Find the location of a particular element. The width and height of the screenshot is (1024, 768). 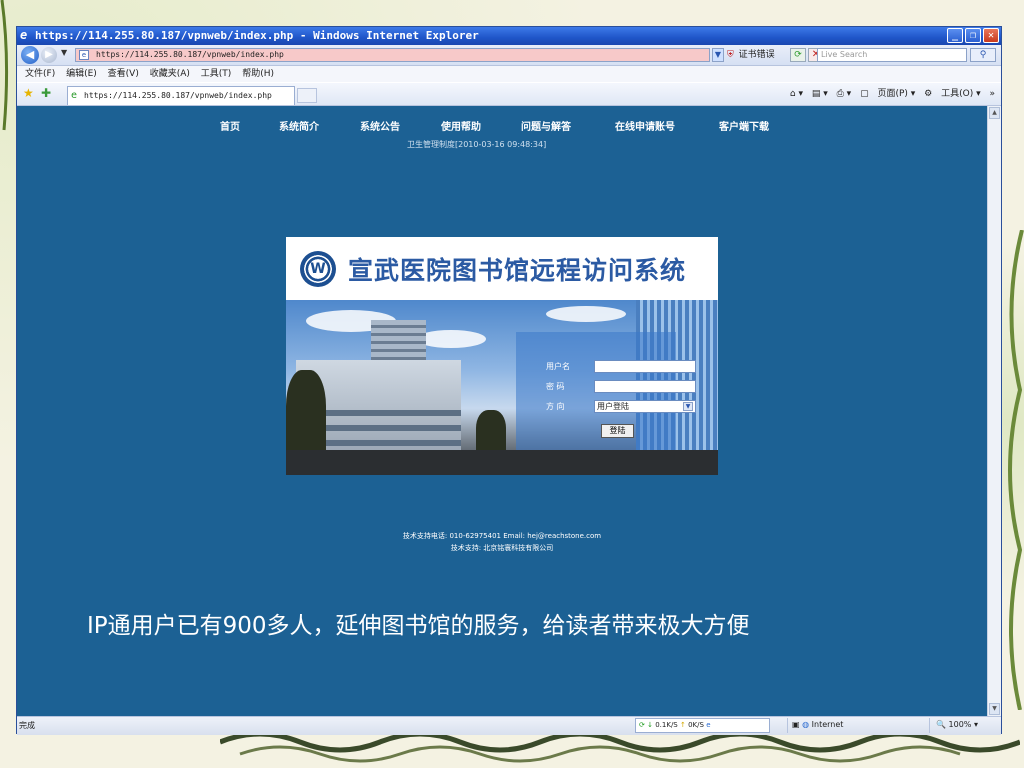

download-arrow-icon: ↓ is located at coordinates (650, 725).